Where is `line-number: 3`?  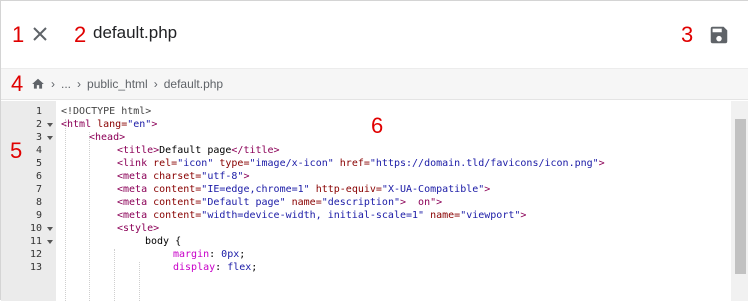 line-number: 3 is located at coordinates (38, 137).